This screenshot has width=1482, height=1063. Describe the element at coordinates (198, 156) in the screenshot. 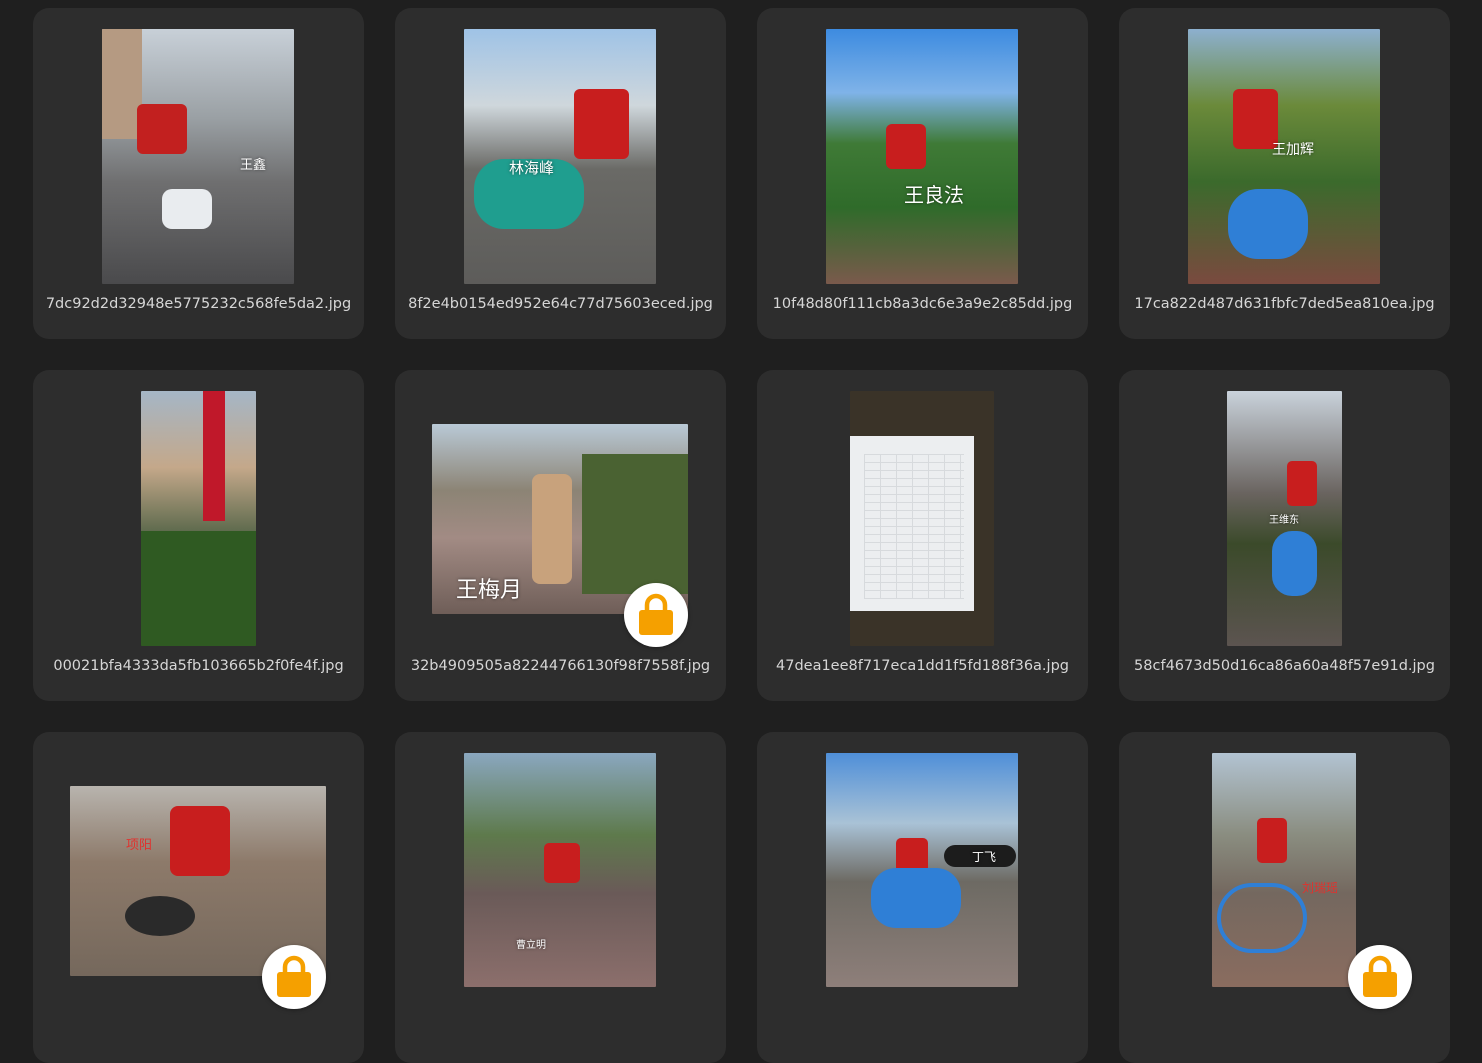

I see `image-thumbnail: 王鑫` at that location.